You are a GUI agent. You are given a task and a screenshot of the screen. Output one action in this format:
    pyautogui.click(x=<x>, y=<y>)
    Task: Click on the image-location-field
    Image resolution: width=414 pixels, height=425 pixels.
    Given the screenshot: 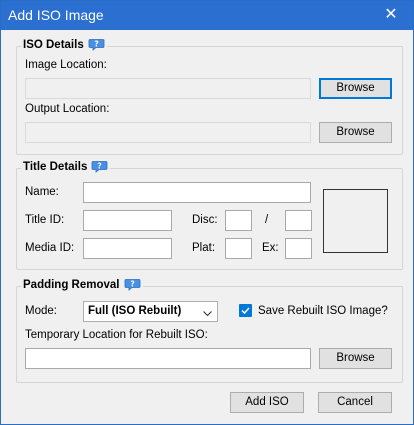 What is the action you would take?
    pyautogui.click(x=168, y=88)
    